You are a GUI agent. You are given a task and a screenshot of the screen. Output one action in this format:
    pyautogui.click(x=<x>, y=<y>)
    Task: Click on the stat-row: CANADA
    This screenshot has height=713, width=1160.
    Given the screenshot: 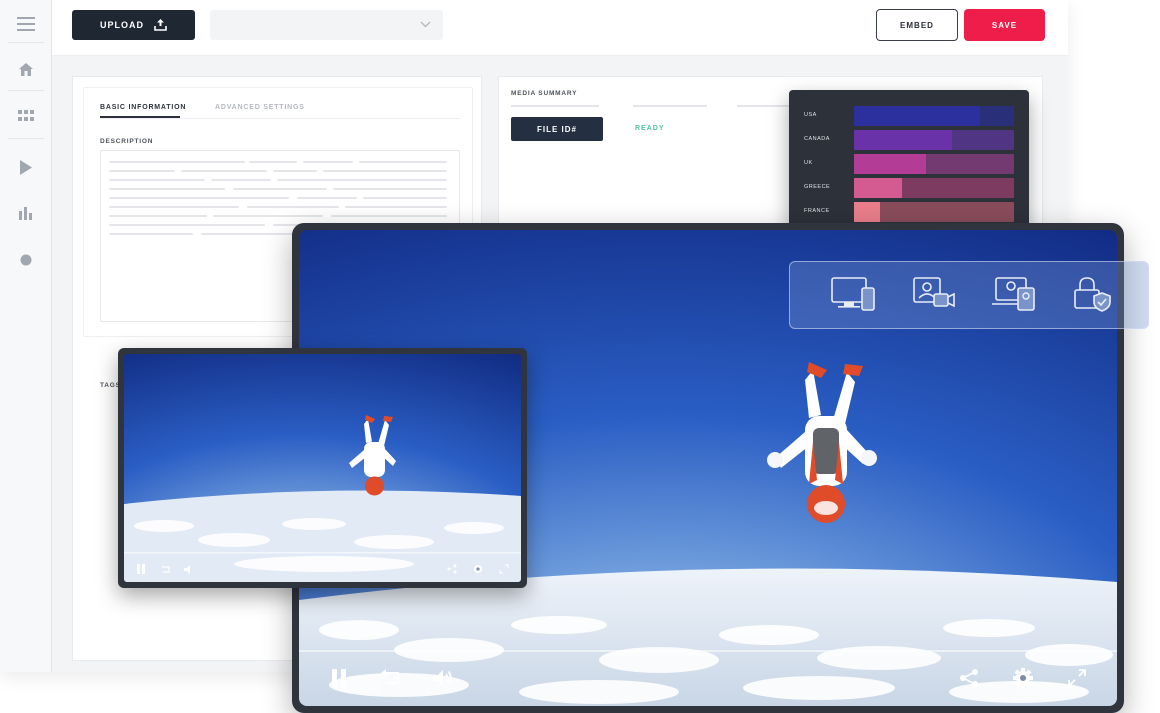 What is the action you would take?
    pyautogui.click(x=909, y=140)
    